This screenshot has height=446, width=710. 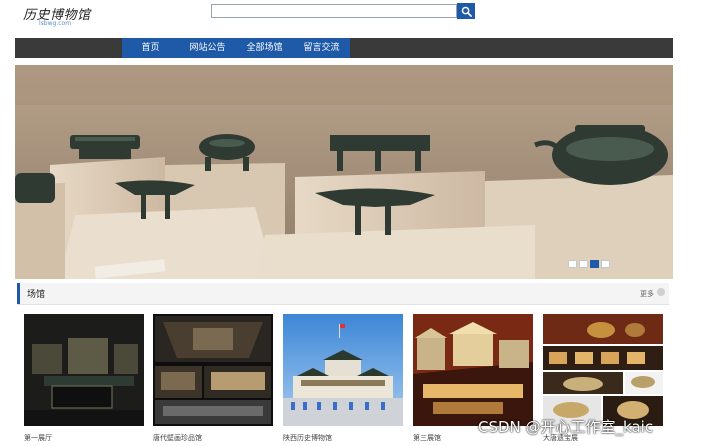 I want to click on venue-name: 第一展厅, so click(x=84, y=438).